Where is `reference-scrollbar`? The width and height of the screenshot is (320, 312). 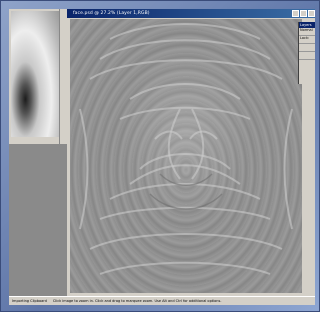
reference-scrollbar is located at coordinates (63, 76).